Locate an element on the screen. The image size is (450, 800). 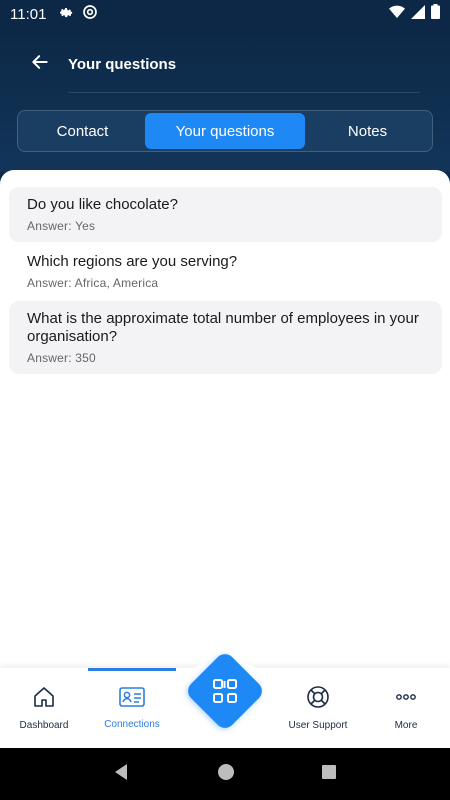
tab-contact: Contact is located at coordinates (82, 131).